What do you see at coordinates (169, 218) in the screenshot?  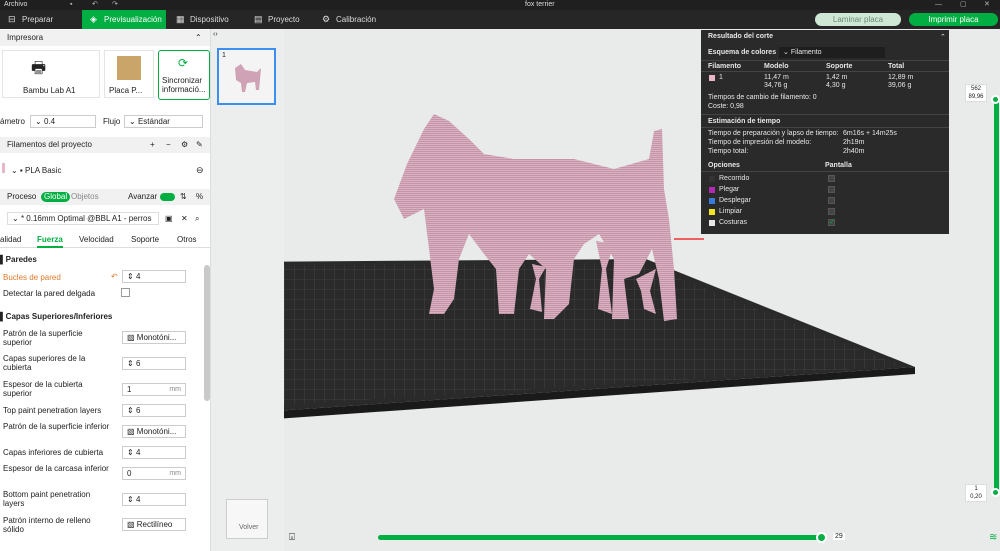 I see `save-profile-icon: ▣` at bounding box center [169, 218].